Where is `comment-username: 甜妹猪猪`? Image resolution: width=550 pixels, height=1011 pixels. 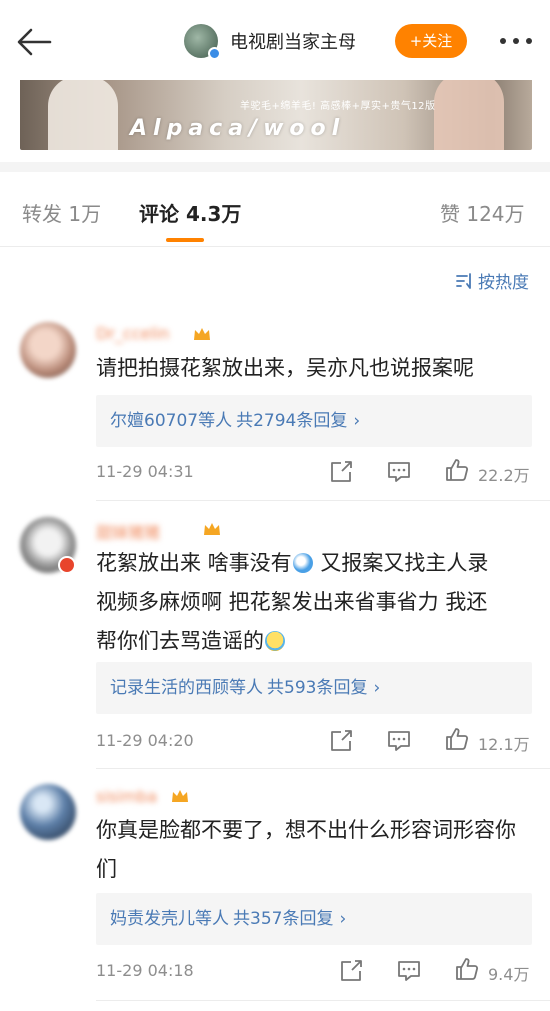
comment-username: 甜妹猪猪 is located at coordinates (128, 531).